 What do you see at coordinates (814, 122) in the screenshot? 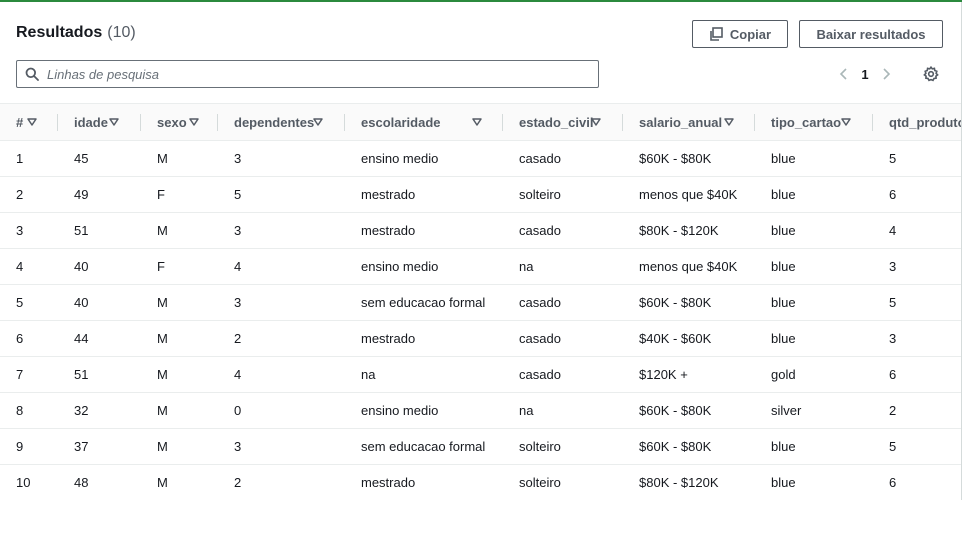
I see `column-header: tipo_cartao` at bounding box center [814, 122].